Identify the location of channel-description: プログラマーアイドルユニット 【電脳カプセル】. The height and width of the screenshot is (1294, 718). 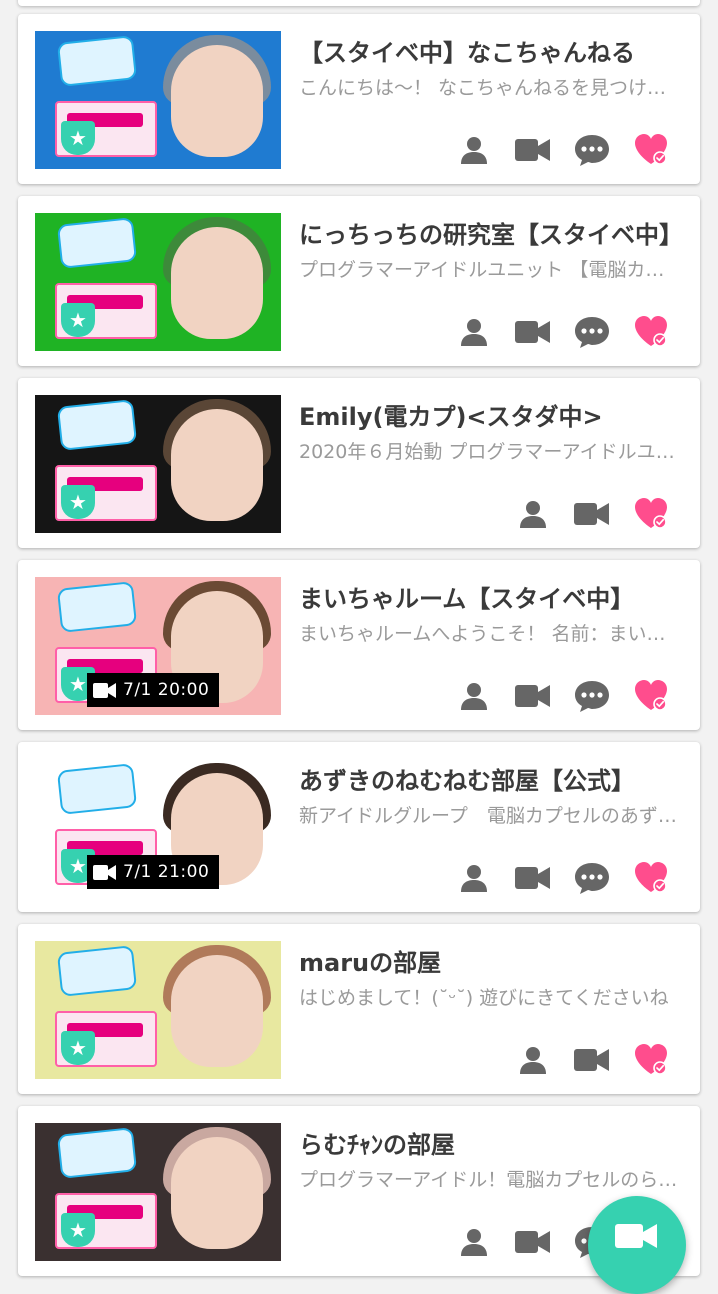
(491, 270).